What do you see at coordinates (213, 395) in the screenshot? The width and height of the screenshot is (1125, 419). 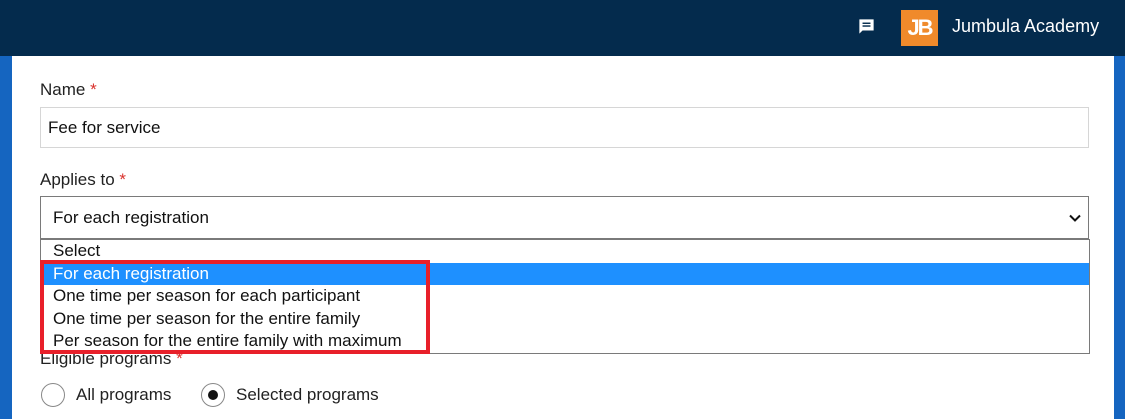 I see `radio-selected-programs` at bounding box center [213, 395].